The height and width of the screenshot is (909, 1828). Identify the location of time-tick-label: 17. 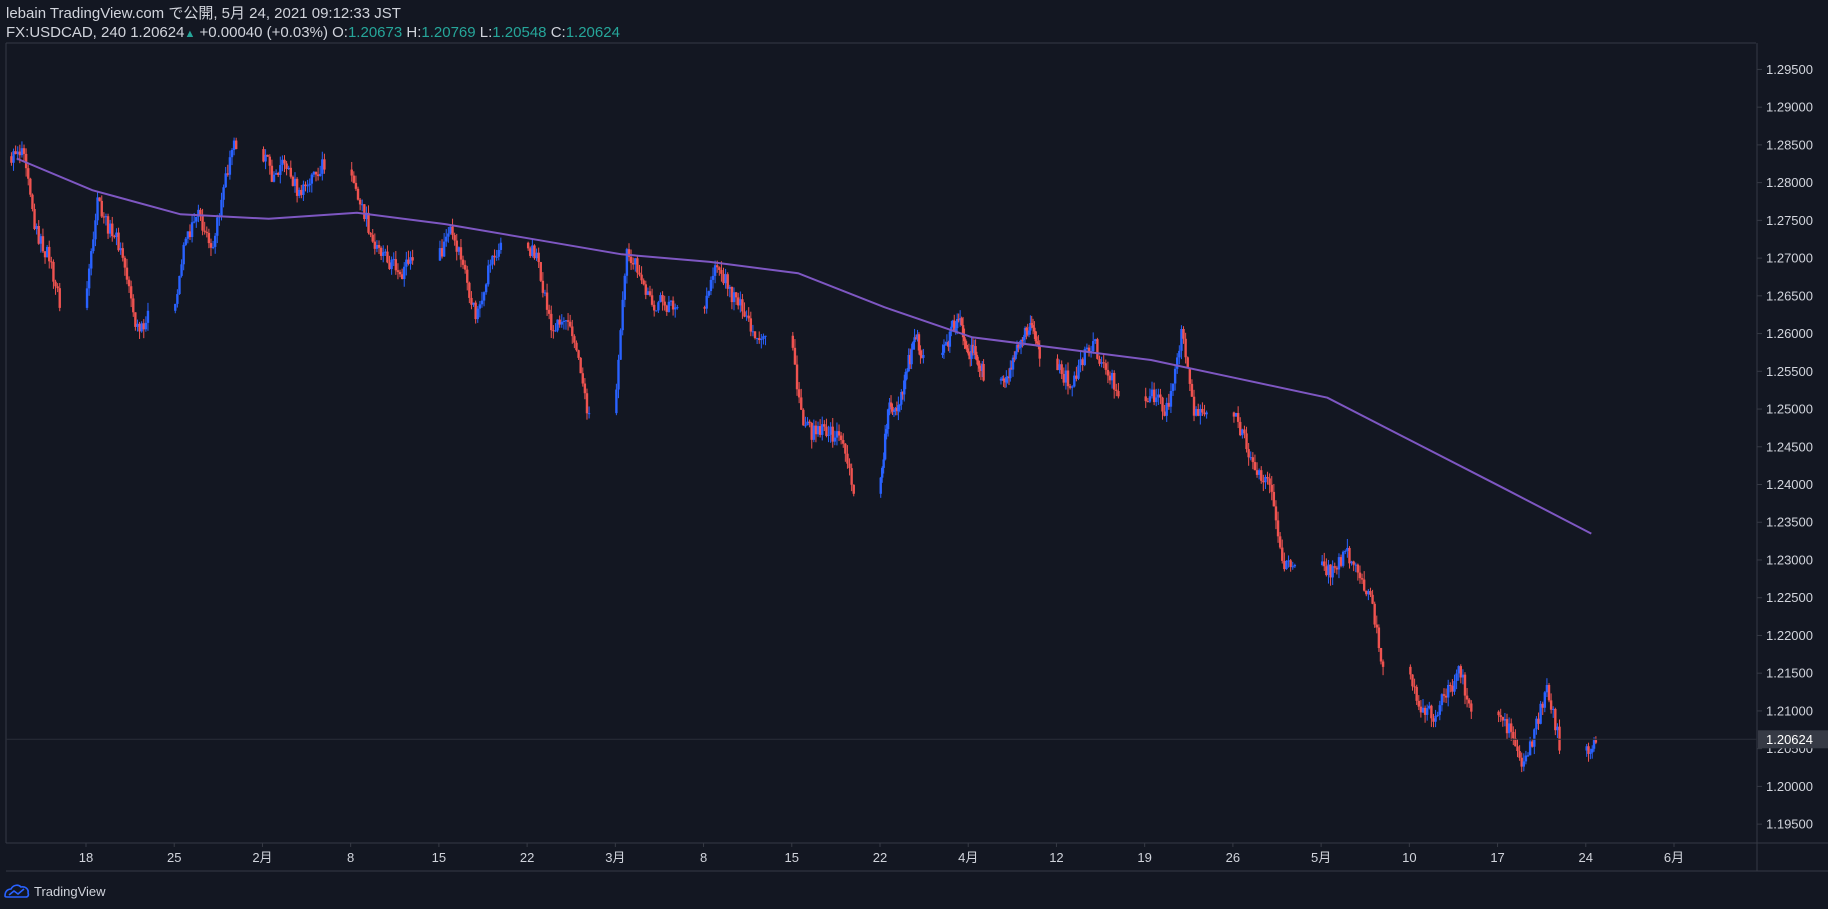
(1497, 857).